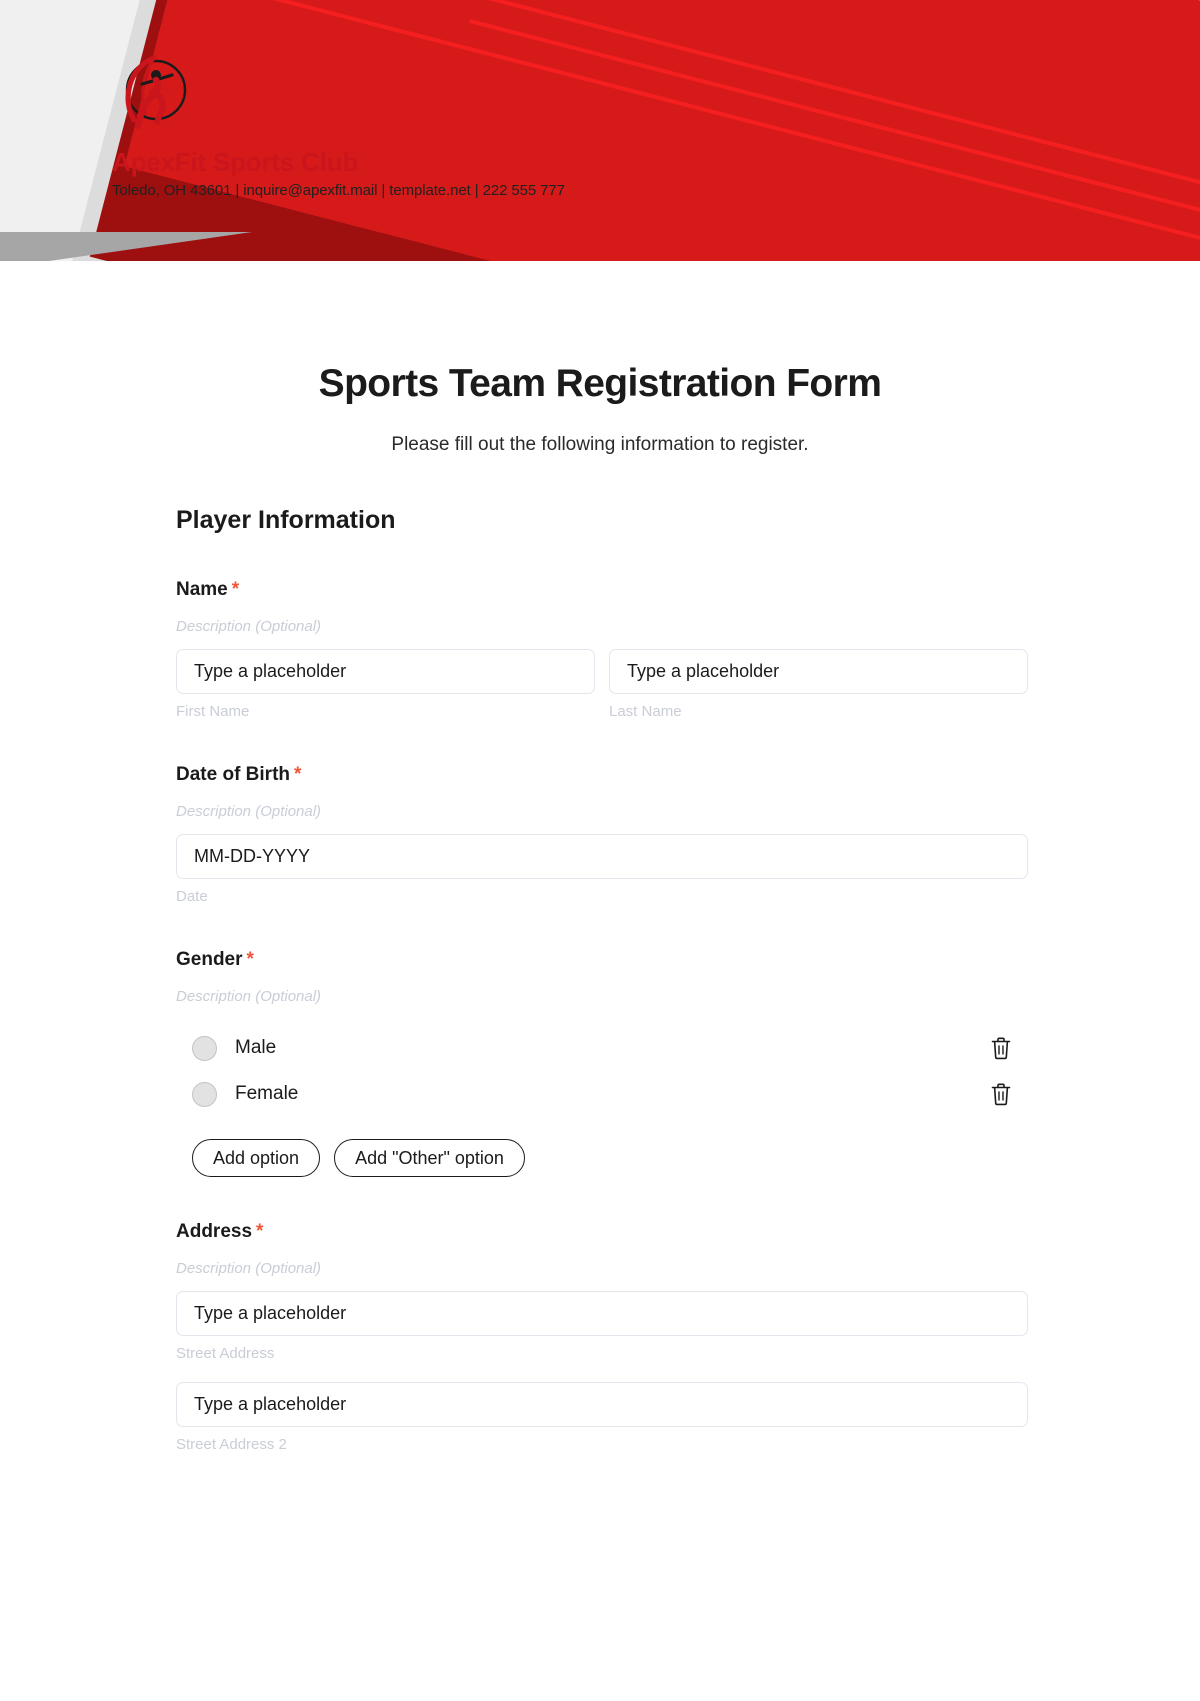 This screenshot has width=1200, height=1701. I want to click on field-label-date-of-birth: Date of Birth *, so click(602, 775).